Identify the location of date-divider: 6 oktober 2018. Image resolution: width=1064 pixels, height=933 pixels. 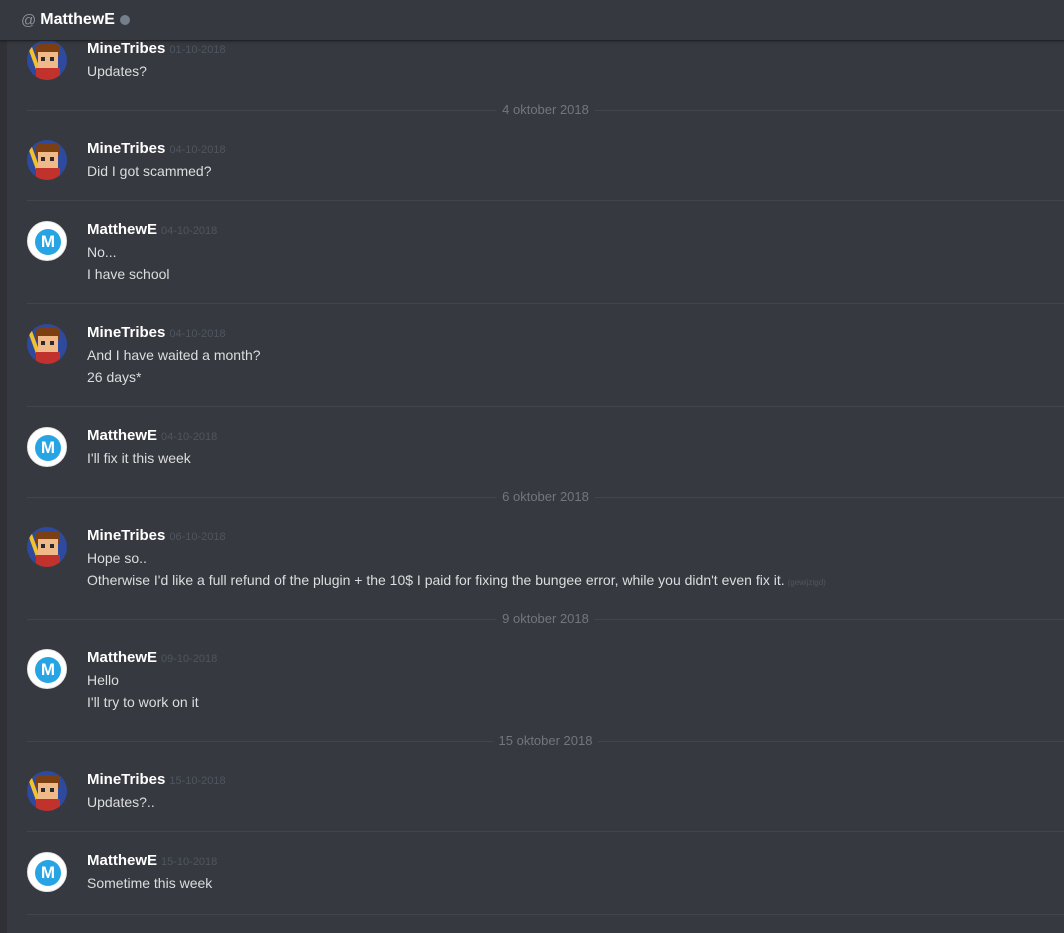
(545, 497).